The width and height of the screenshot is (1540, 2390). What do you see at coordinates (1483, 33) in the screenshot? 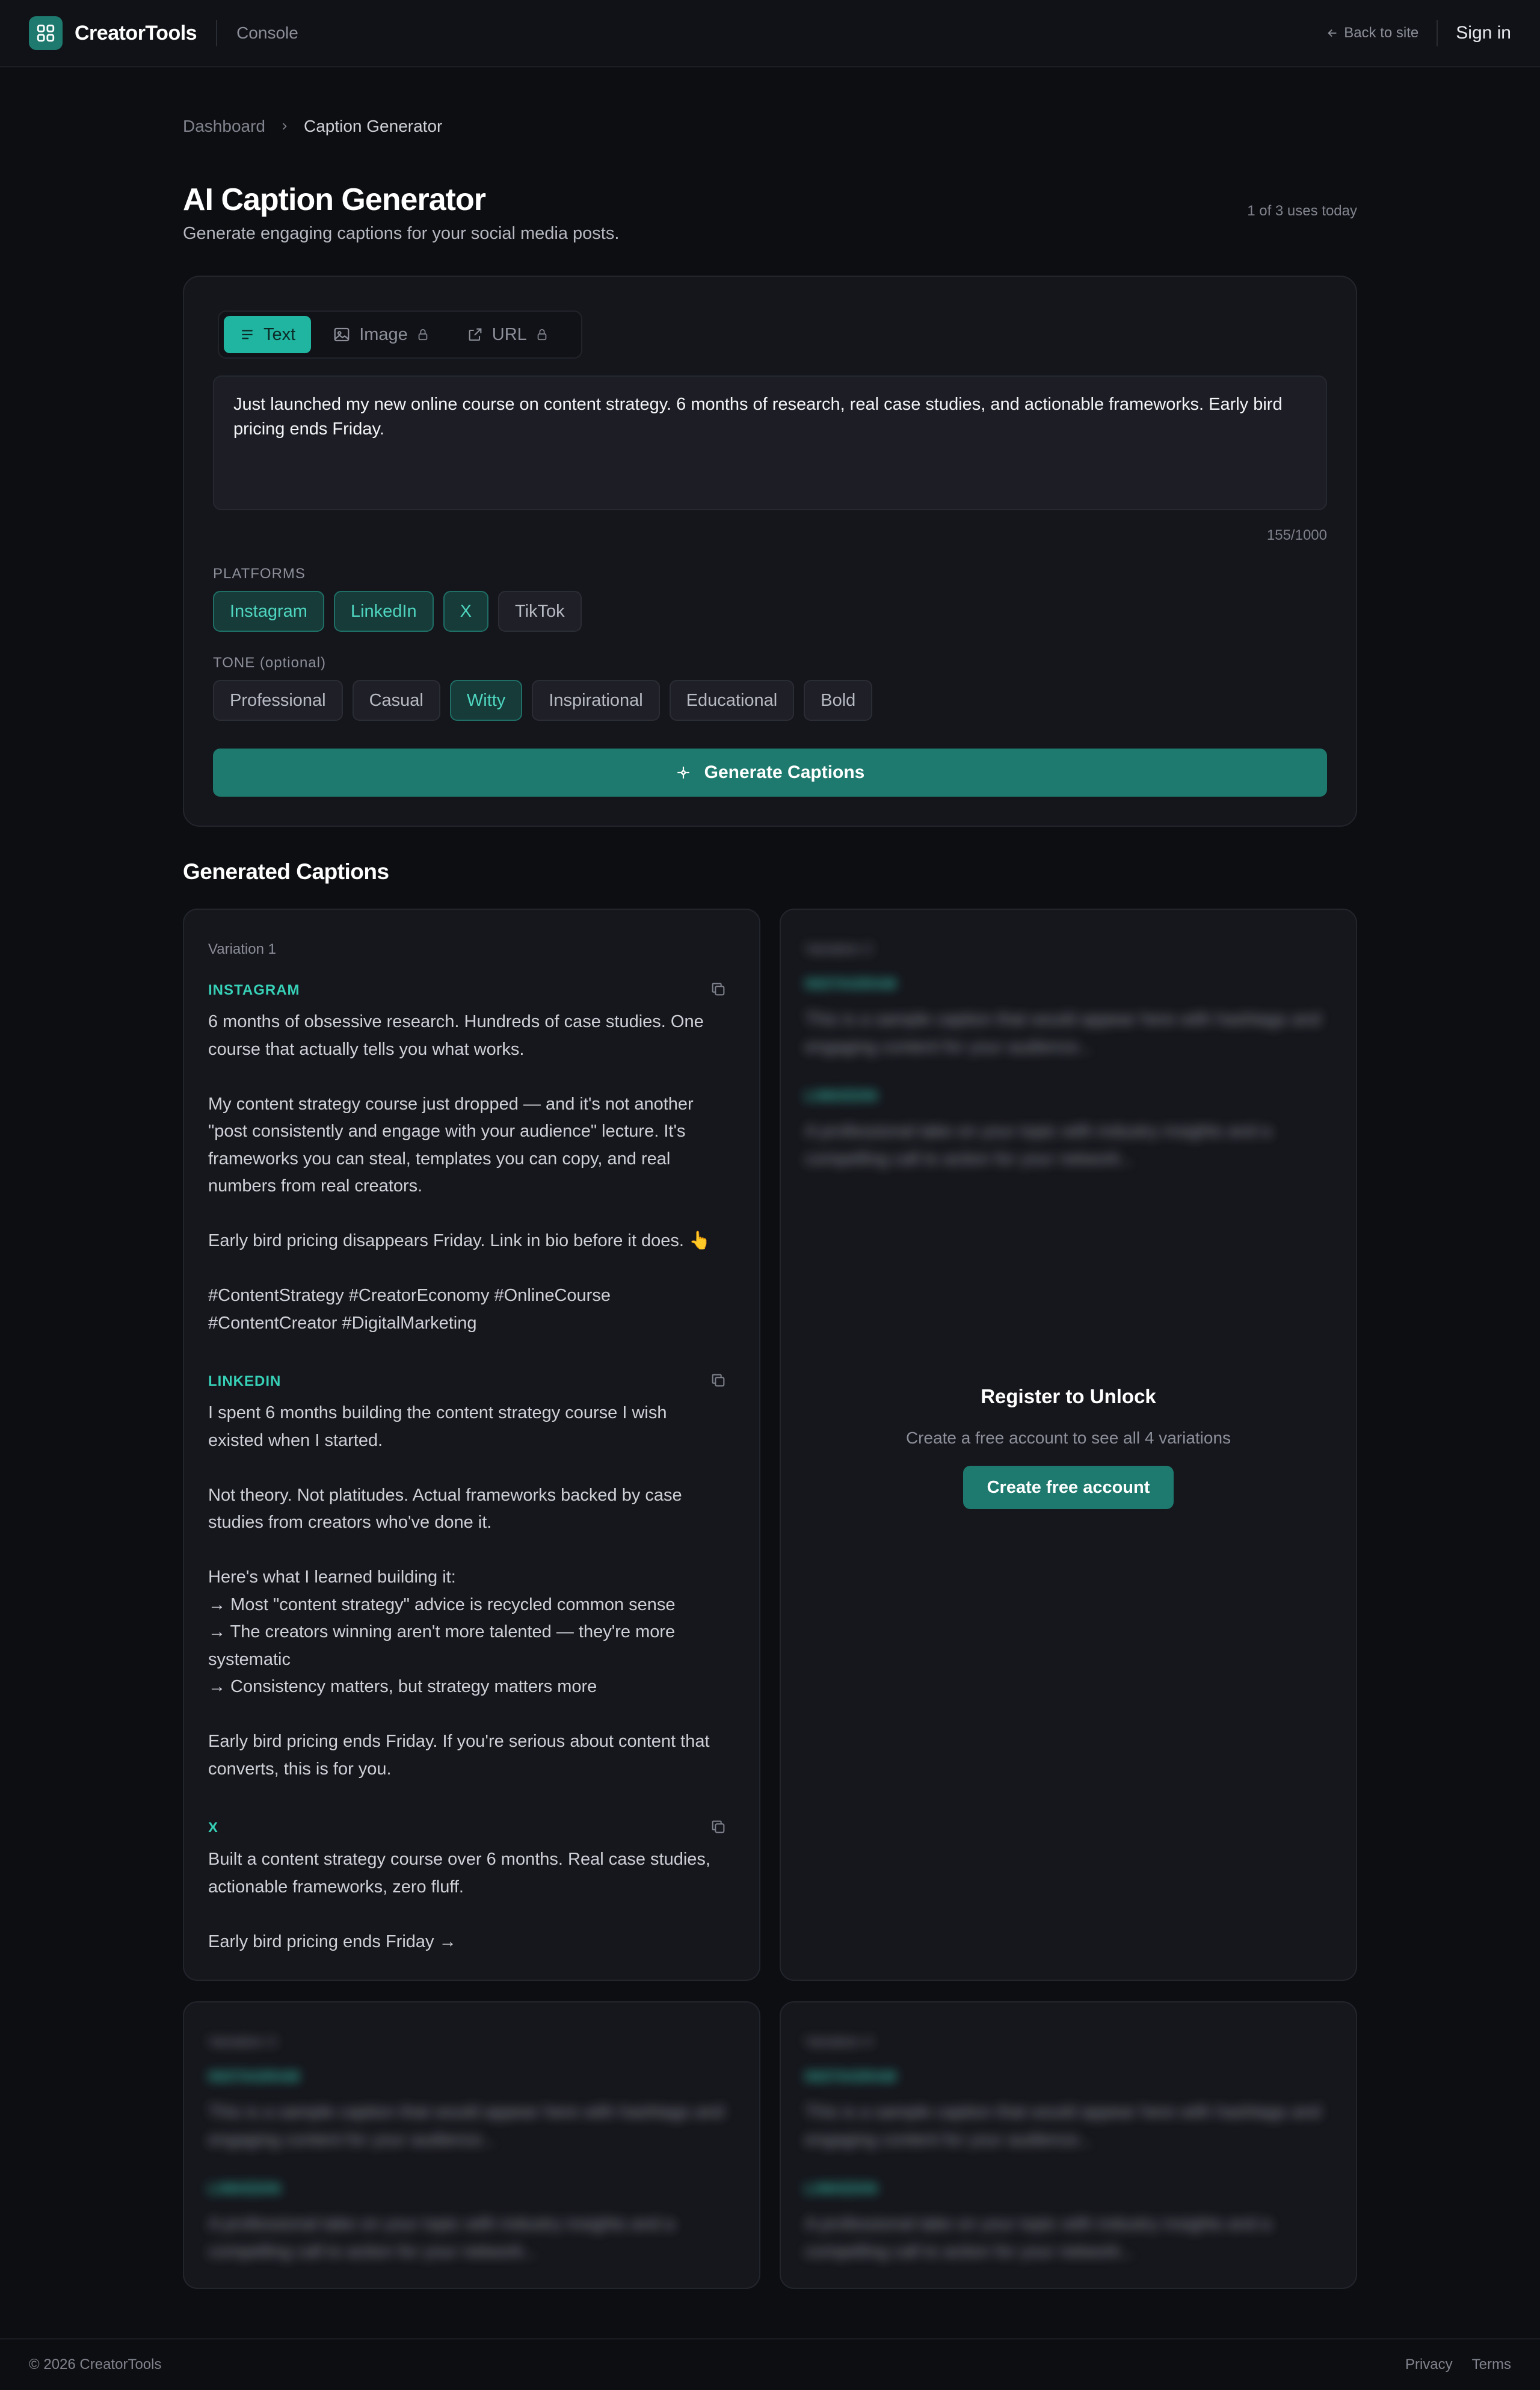
I see `sign-in-button: Sign in` at bounding box center [1483, 33].